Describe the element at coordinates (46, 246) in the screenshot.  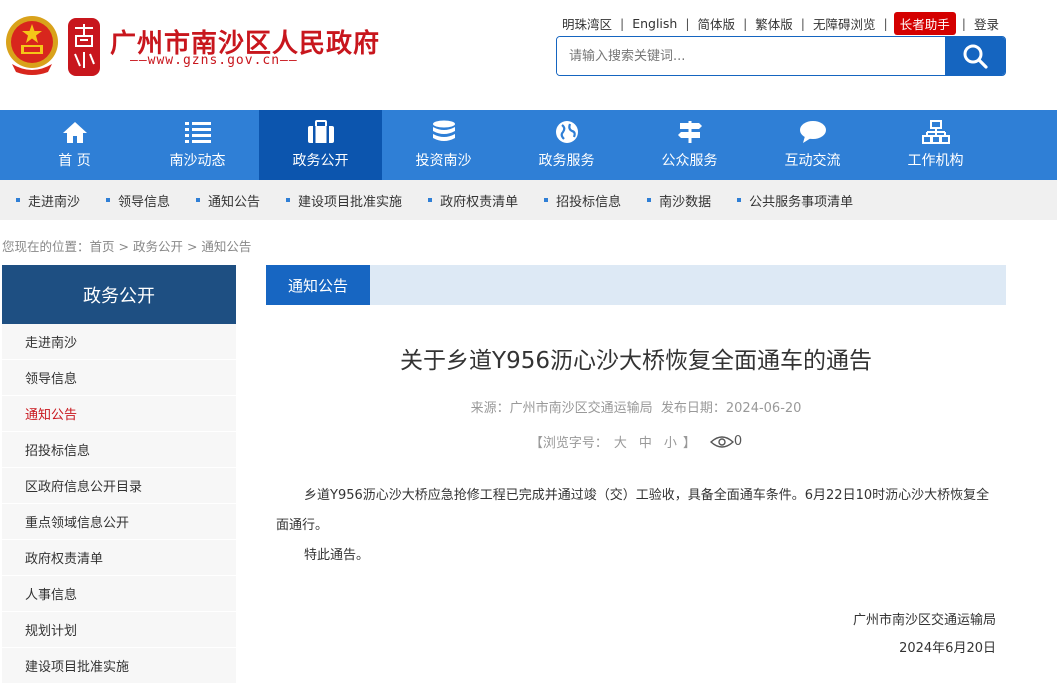
I see `breadcrumb-prefix: 您现在的位置：` at that location.